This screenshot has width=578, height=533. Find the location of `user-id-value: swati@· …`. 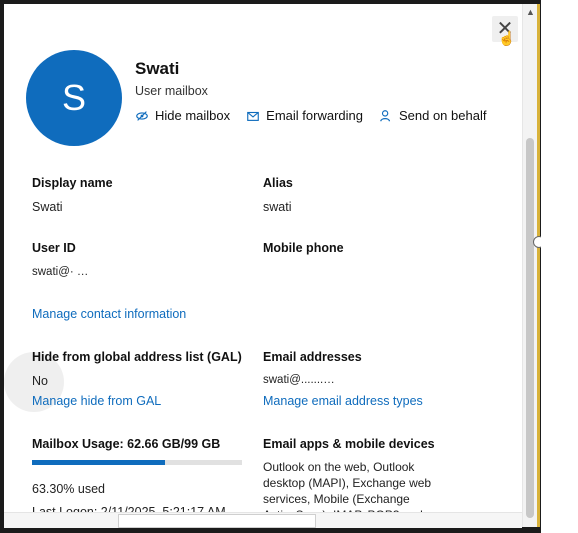

user-id-value: swati@· … is located at coordinates (60, 272).